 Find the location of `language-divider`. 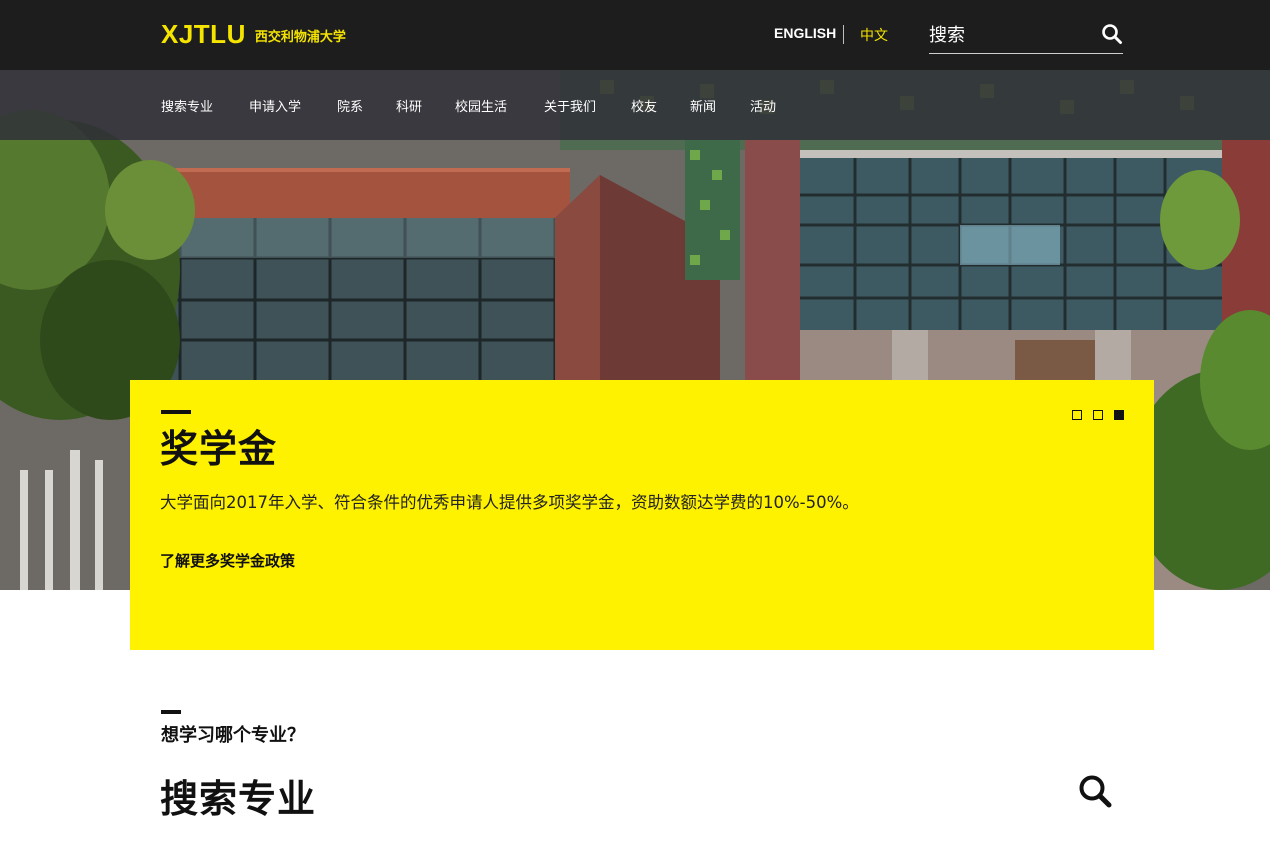

language-divider is located at coordinates (843, 34).